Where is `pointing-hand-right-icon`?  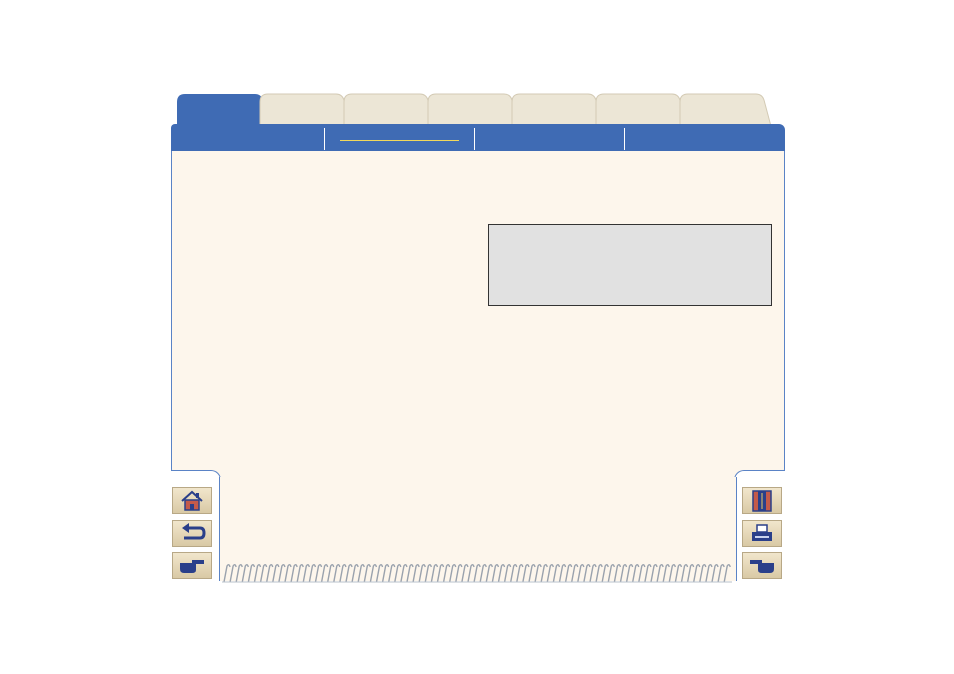 pointing-hand-right-icon is located at coordinates (192, 566).